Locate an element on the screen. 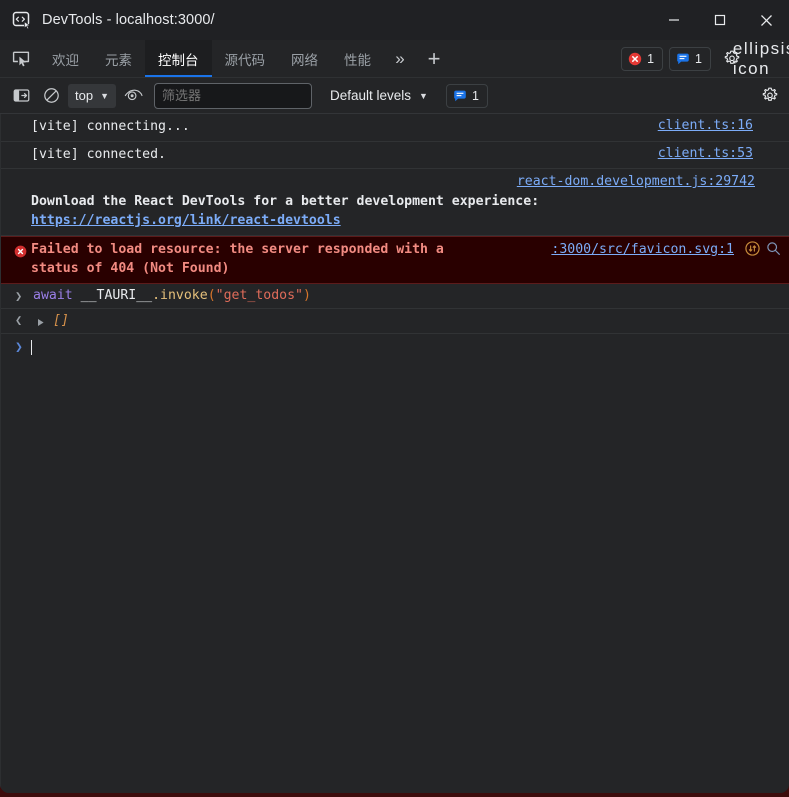 This screenshot has width=789, height=797. clear-console-icon is located at coordinates (51, 96).